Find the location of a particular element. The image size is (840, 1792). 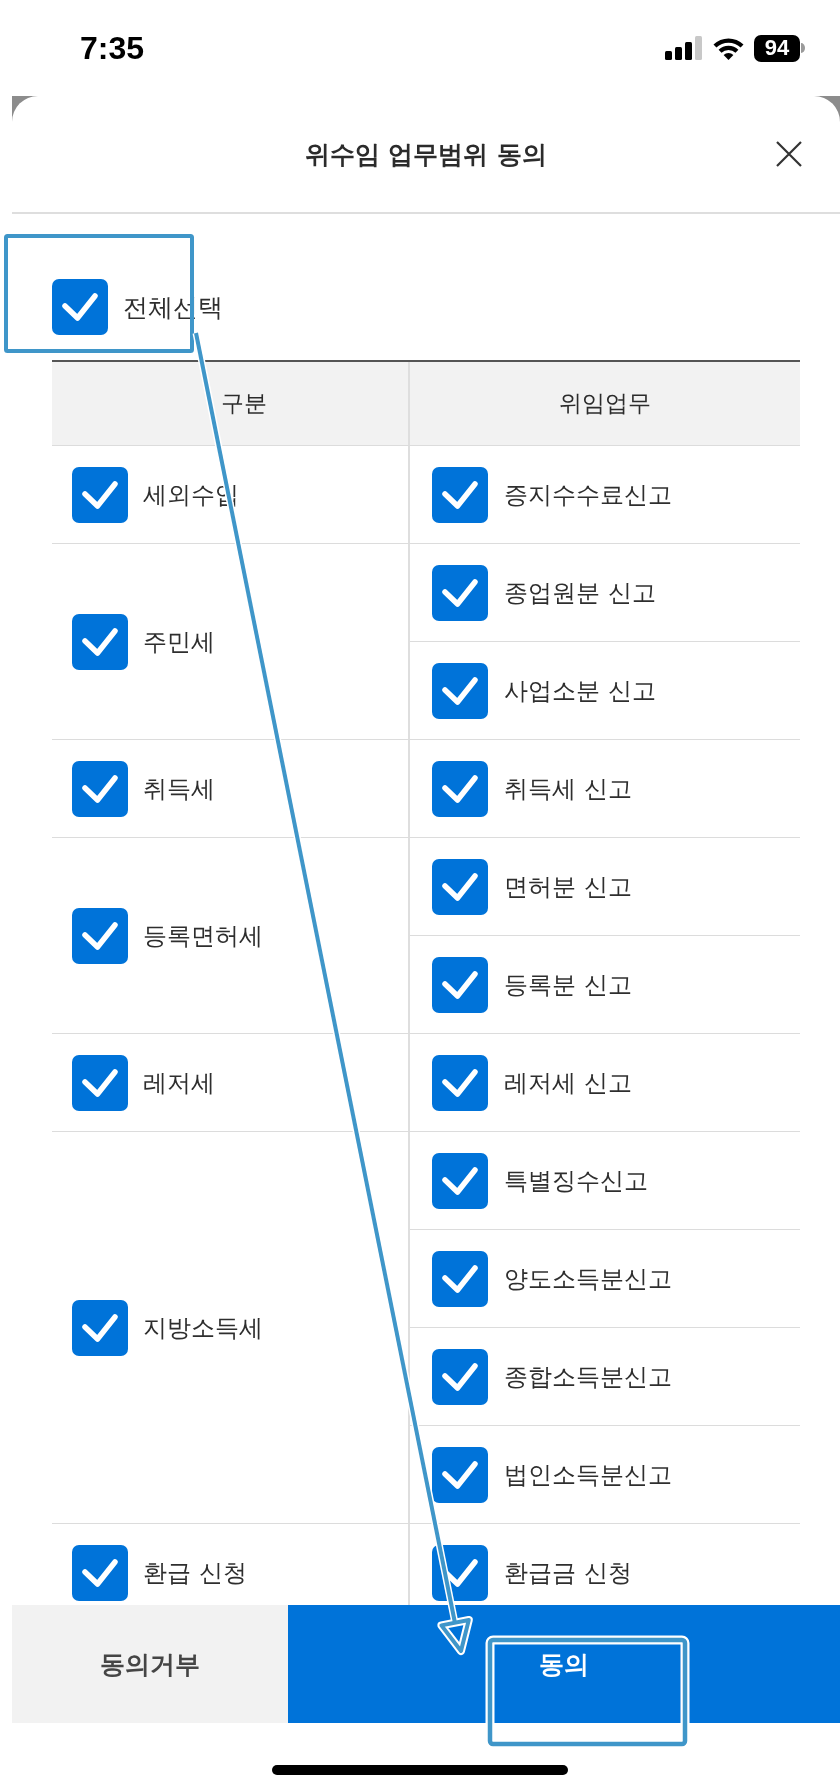

status-time: 7:35 is located at coordinates (112, 48).